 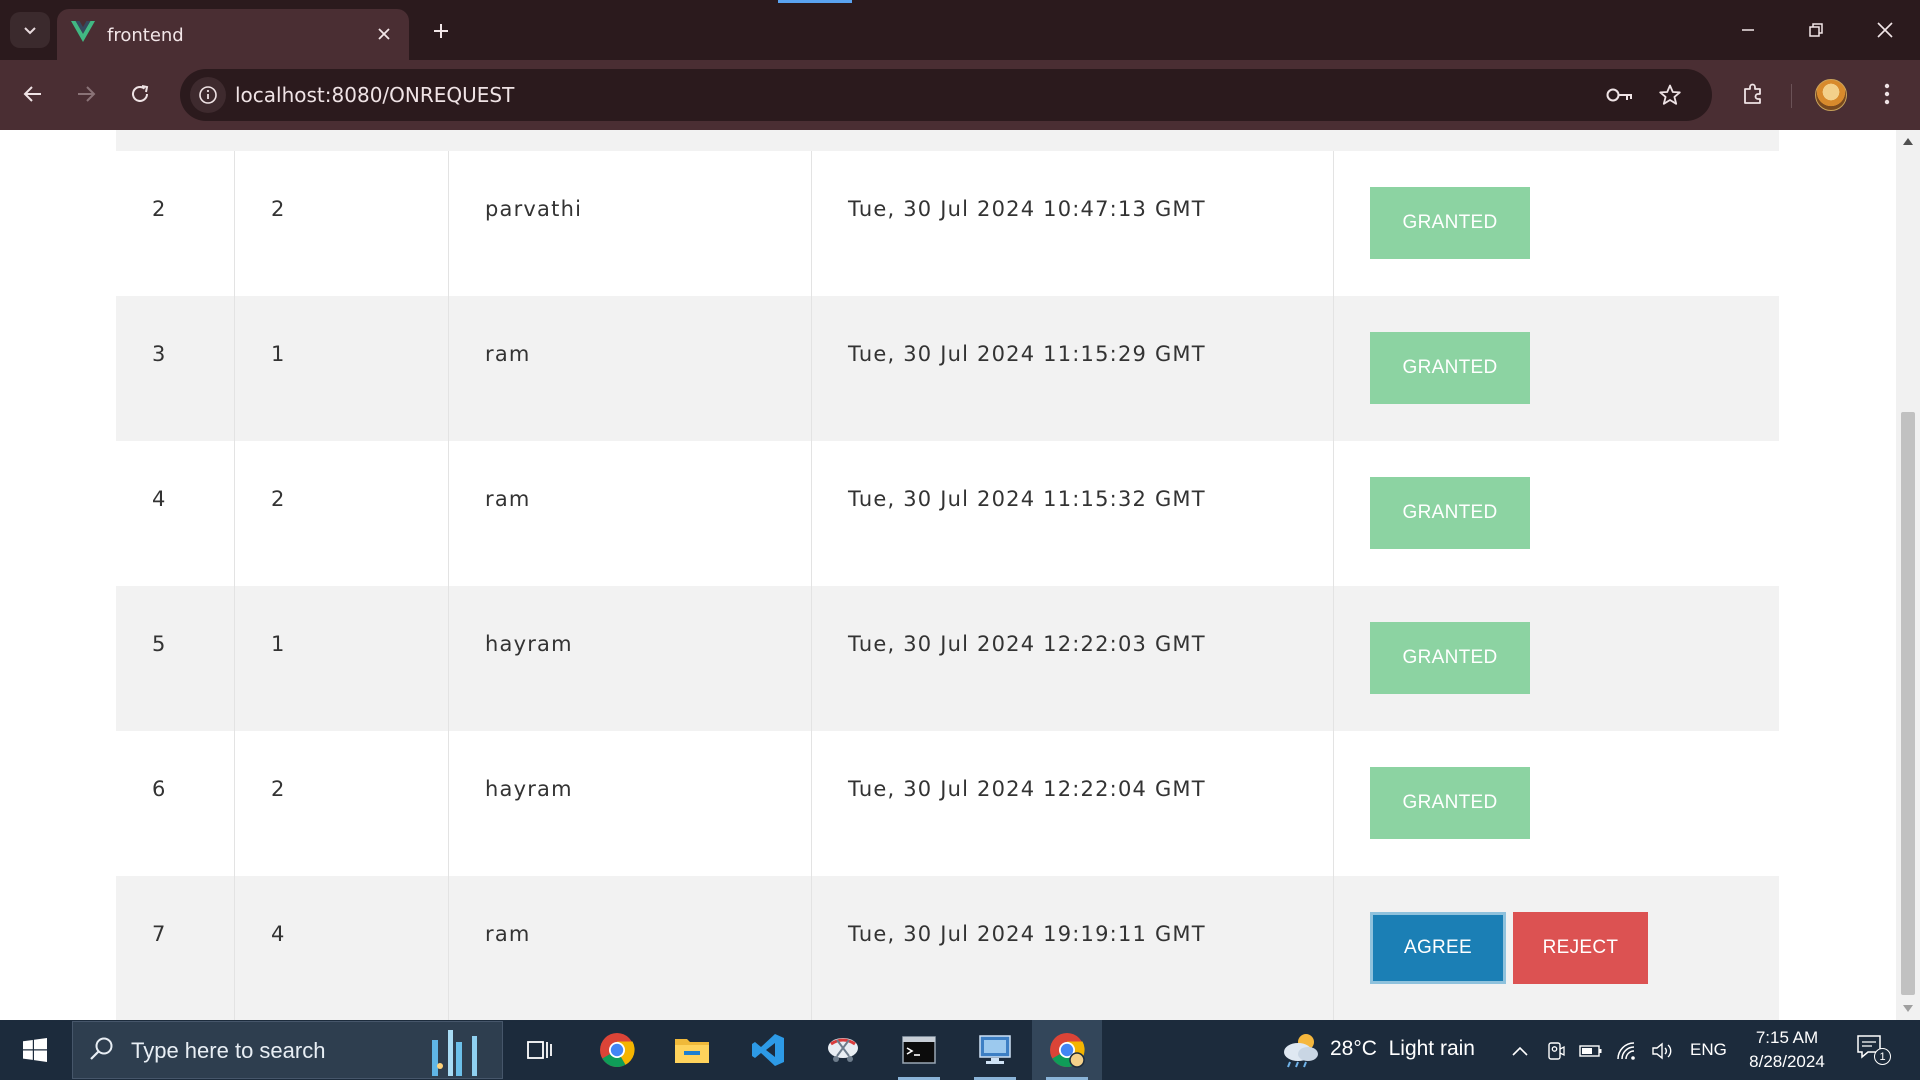 I want to click on weather-cloud-rain-icon, so click(x=1300, y=1052).